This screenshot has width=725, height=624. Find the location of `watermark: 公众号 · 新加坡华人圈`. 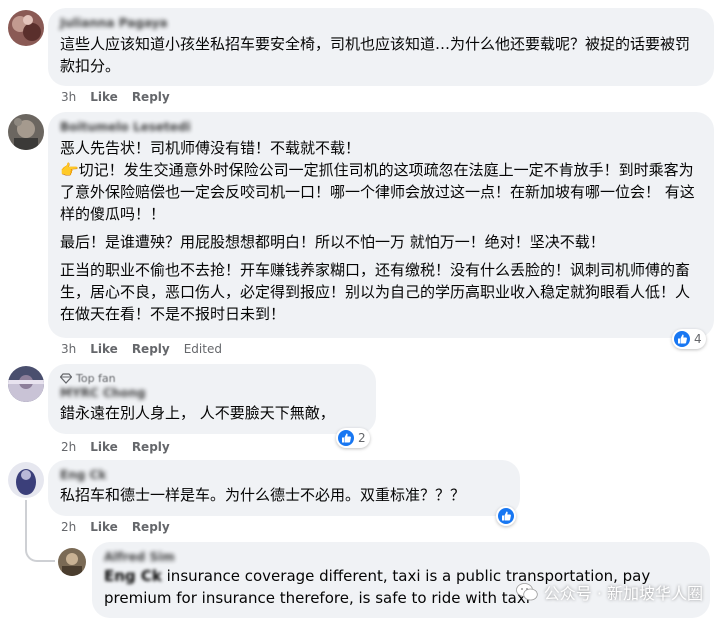

watermark: 公众号 · 新加坡华人圈 is located at coordinates (609, 592).